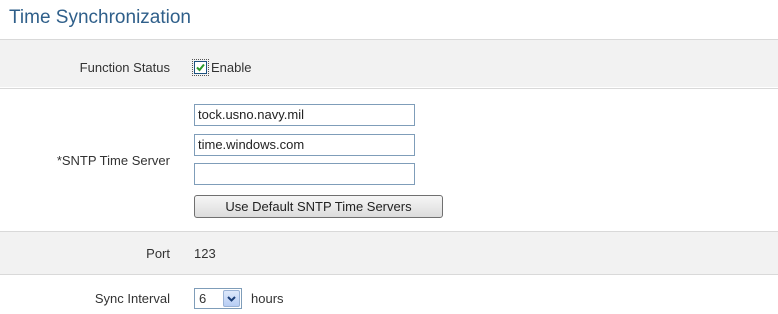  Describe the element at coordinates (158, 253) in the screenshot. I see `port-label: Port` at that location.